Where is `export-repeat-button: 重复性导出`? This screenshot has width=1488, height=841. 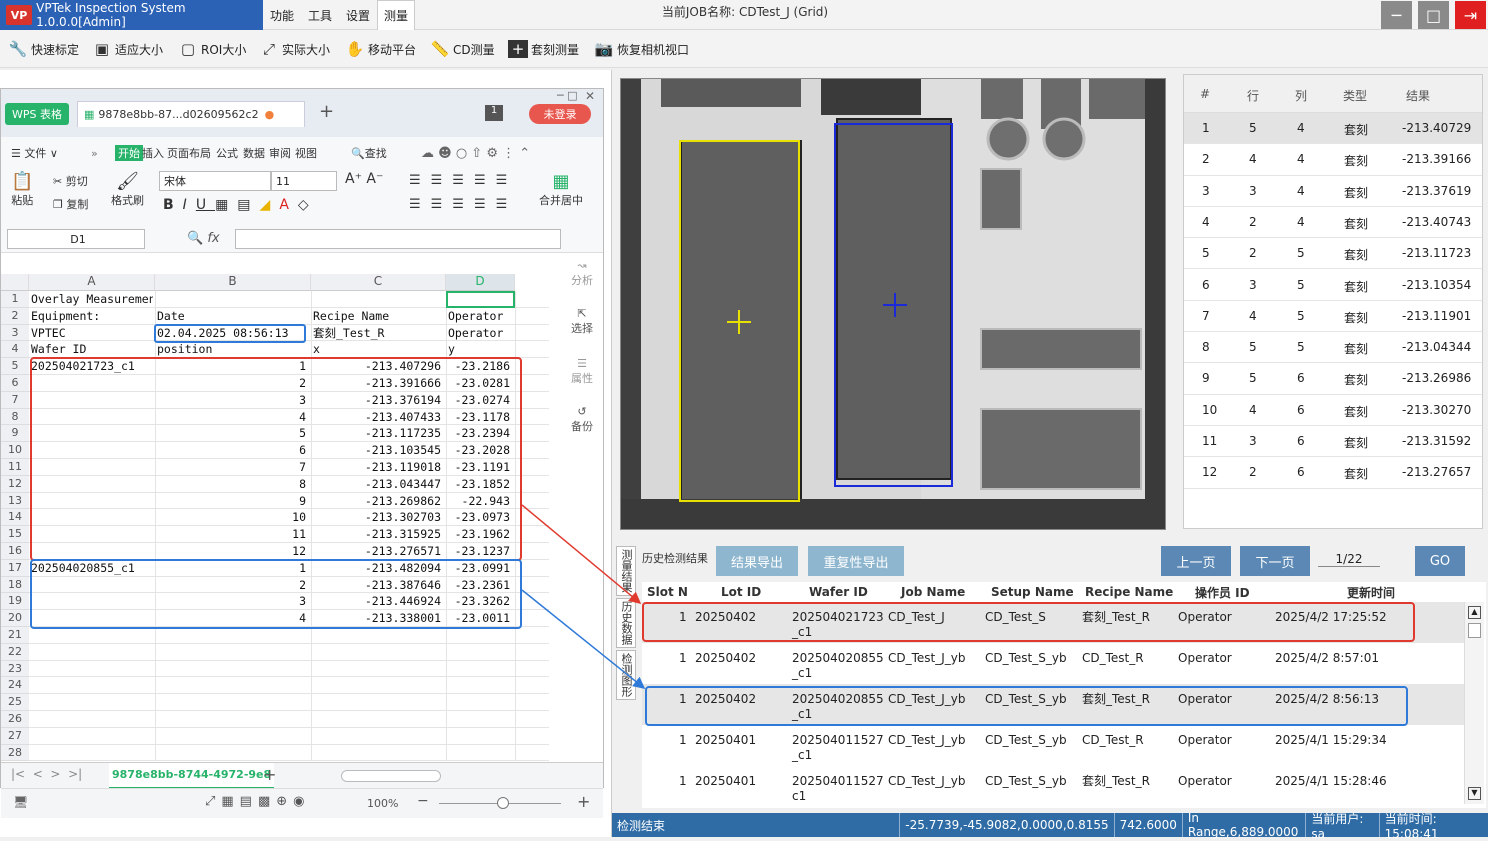 export-repeat-button: 重复性导出 is located at coordinates (856, 561).